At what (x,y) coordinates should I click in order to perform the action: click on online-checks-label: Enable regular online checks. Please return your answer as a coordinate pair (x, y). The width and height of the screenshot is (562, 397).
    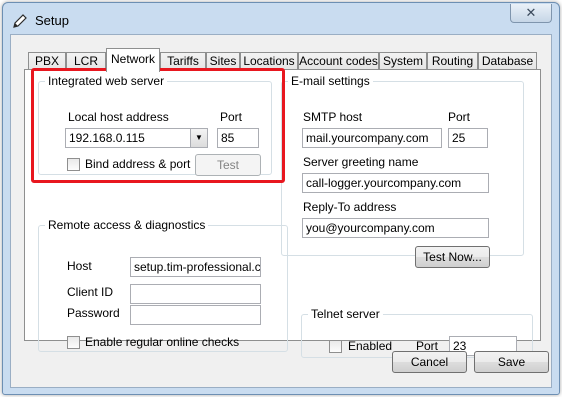
    Looking at the image, I should click on (162, 342).